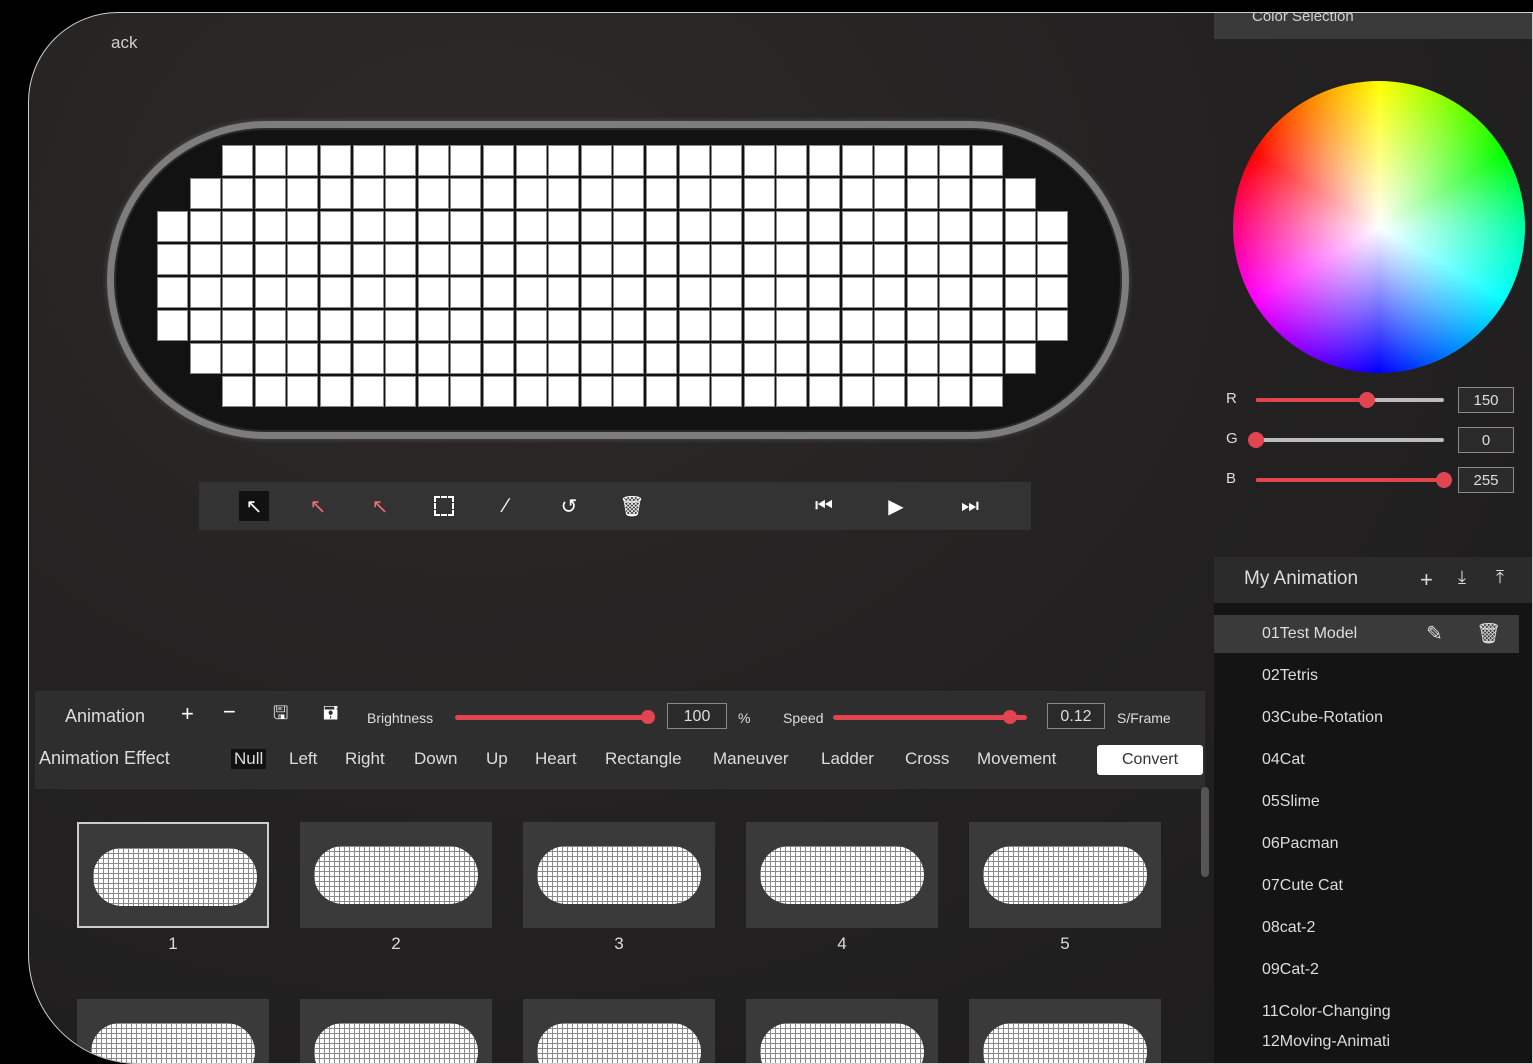 The width and height of the screenshot is (1533, 1064). I want to click on convert-button: Convert, so click(1150, 760).